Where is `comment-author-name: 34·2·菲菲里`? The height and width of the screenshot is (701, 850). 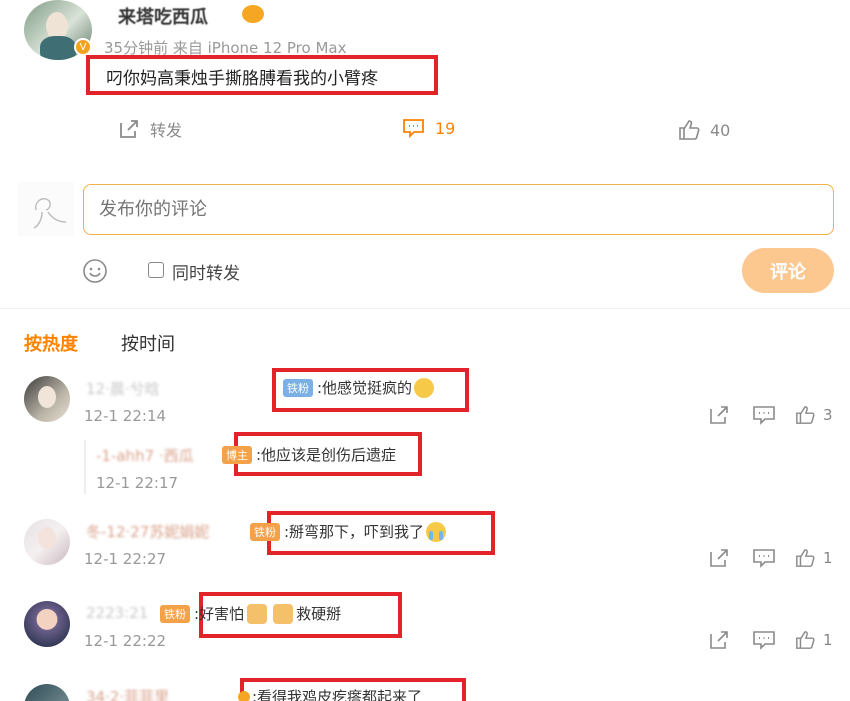
comment-author-name: 34·2·菲菲里 is located at coordinates (127, 693).